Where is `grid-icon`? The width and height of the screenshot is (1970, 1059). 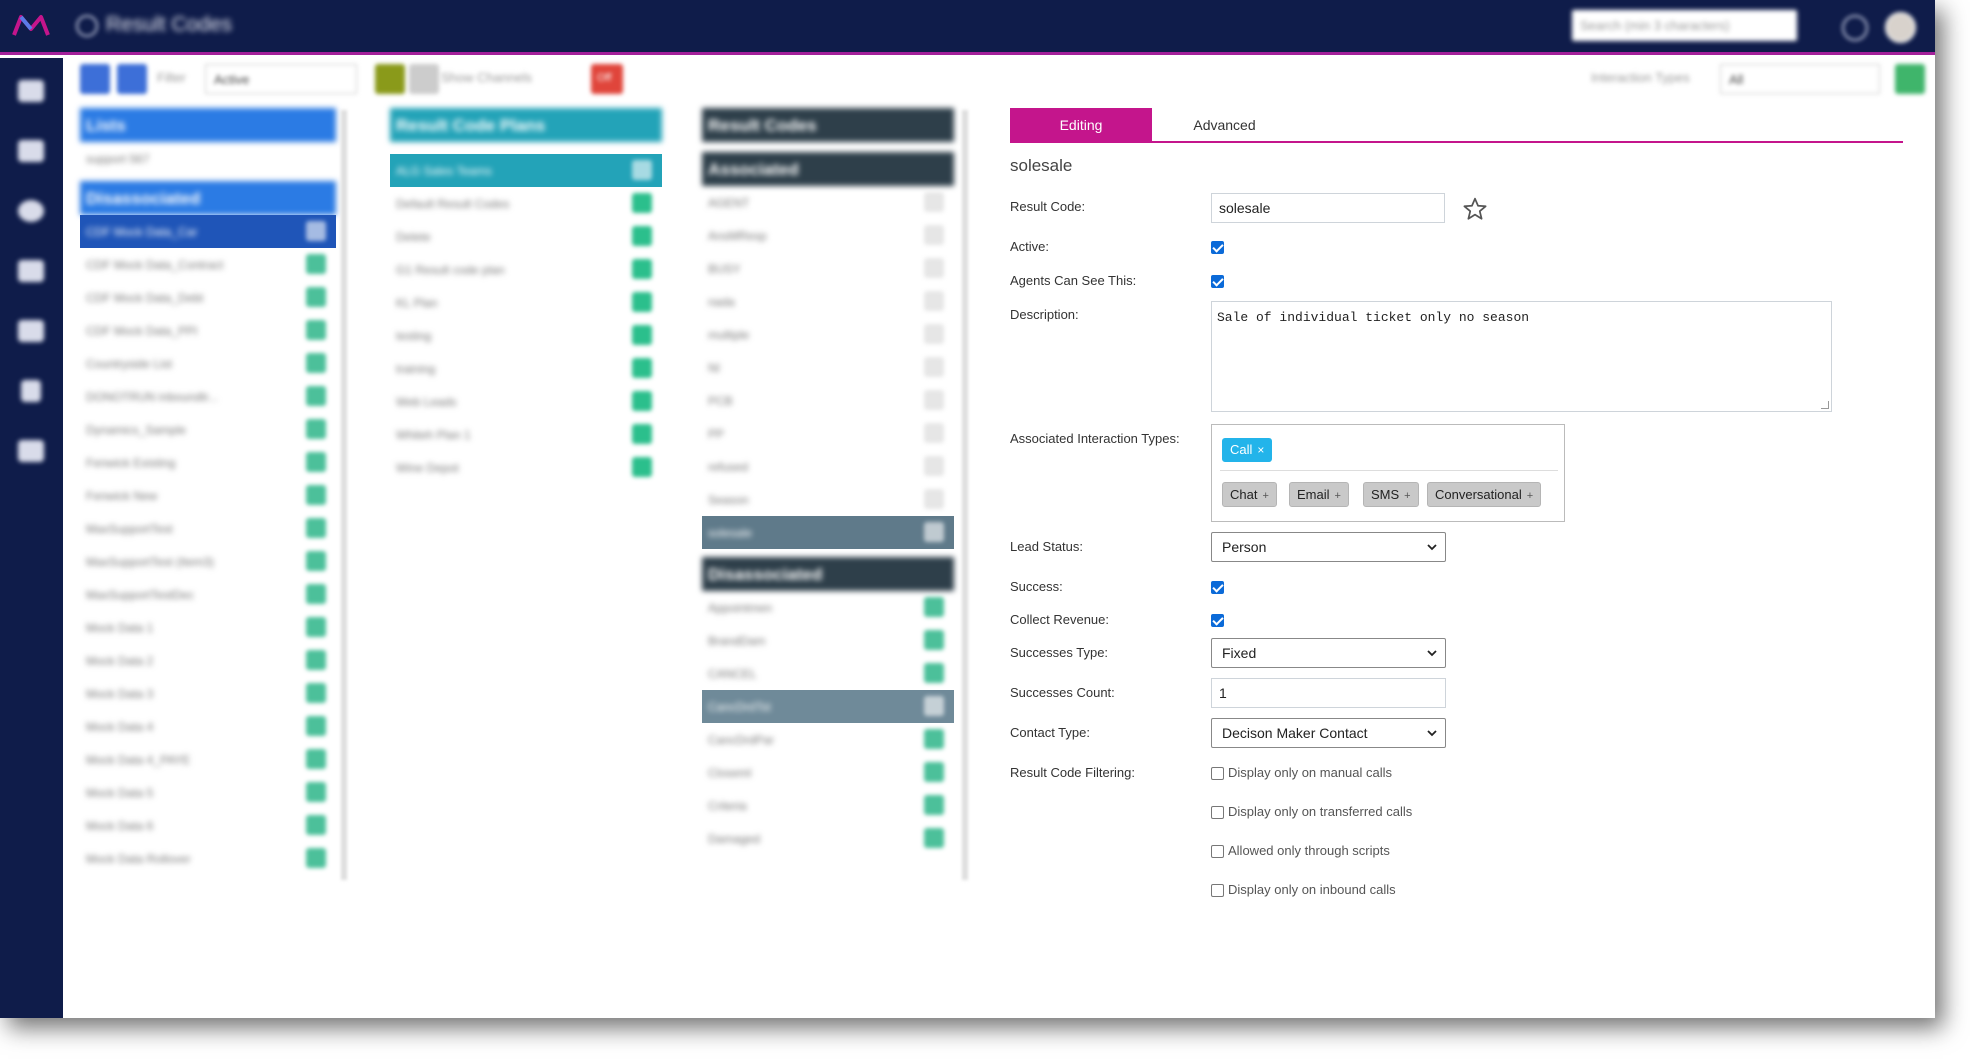 grid-icon is located at coordinates (31, 151).